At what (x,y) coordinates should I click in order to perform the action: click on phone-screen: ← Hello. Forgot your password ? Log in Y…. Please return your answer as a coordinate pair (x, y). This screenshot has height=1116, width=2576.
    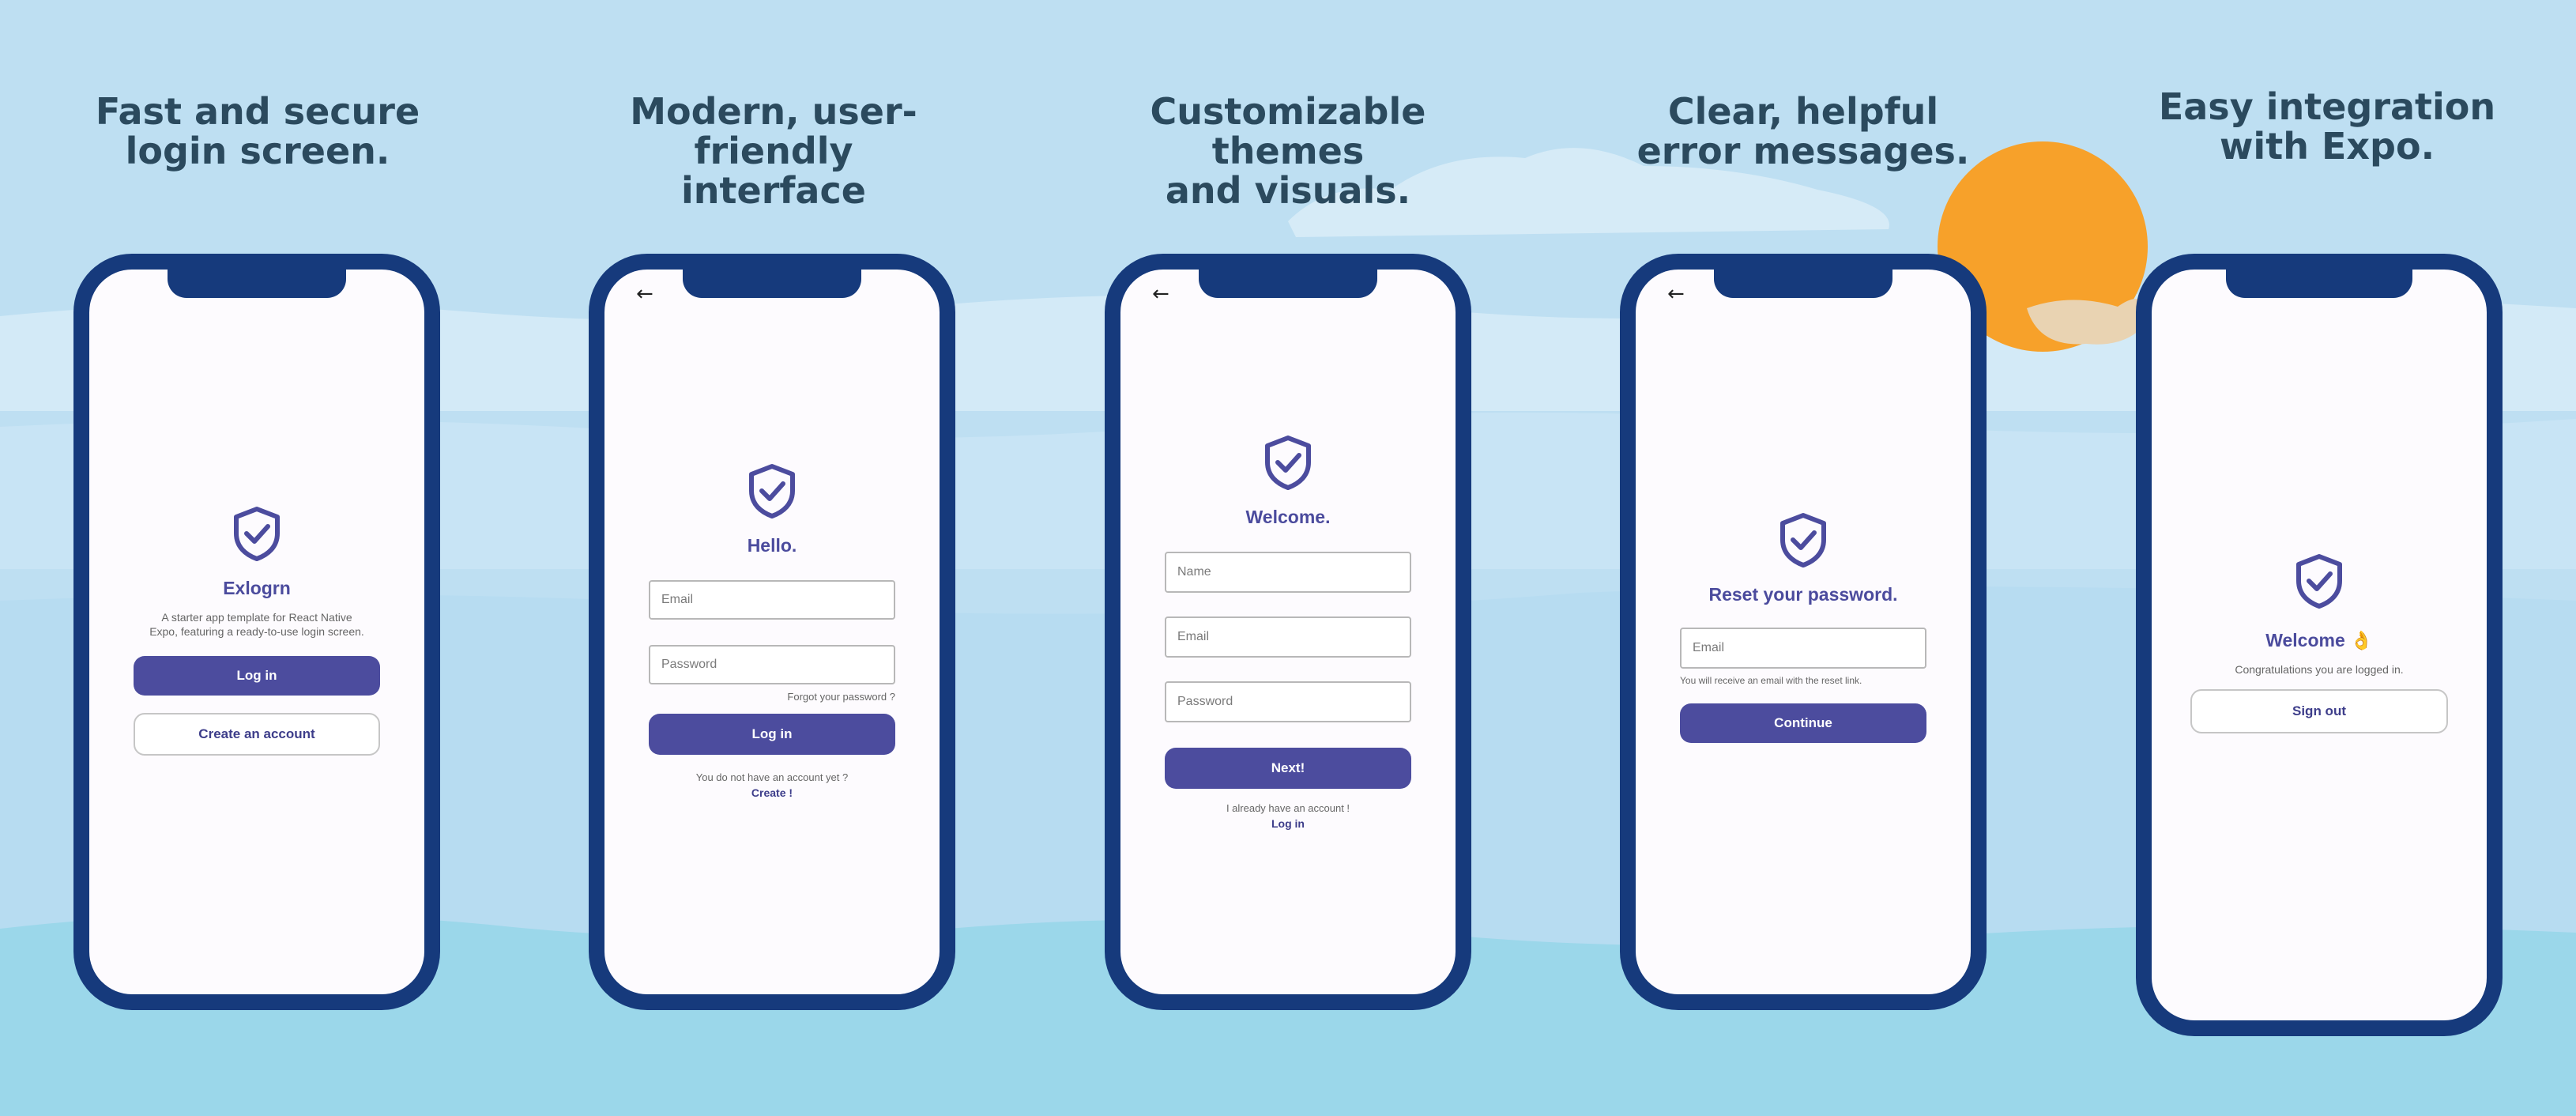
    Looking at the image, I should click on (772, 632).